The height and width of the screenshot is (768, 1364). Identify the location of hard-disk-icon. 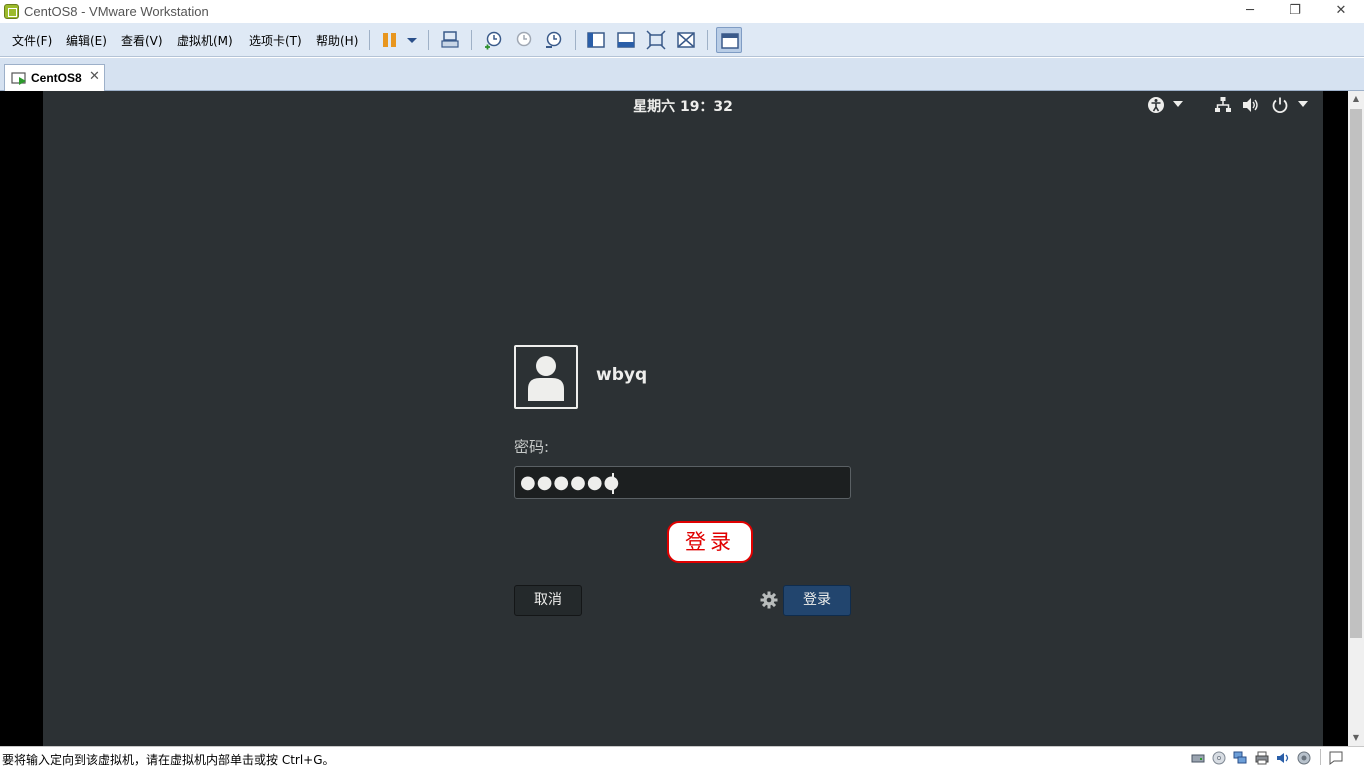
(1198, 758).